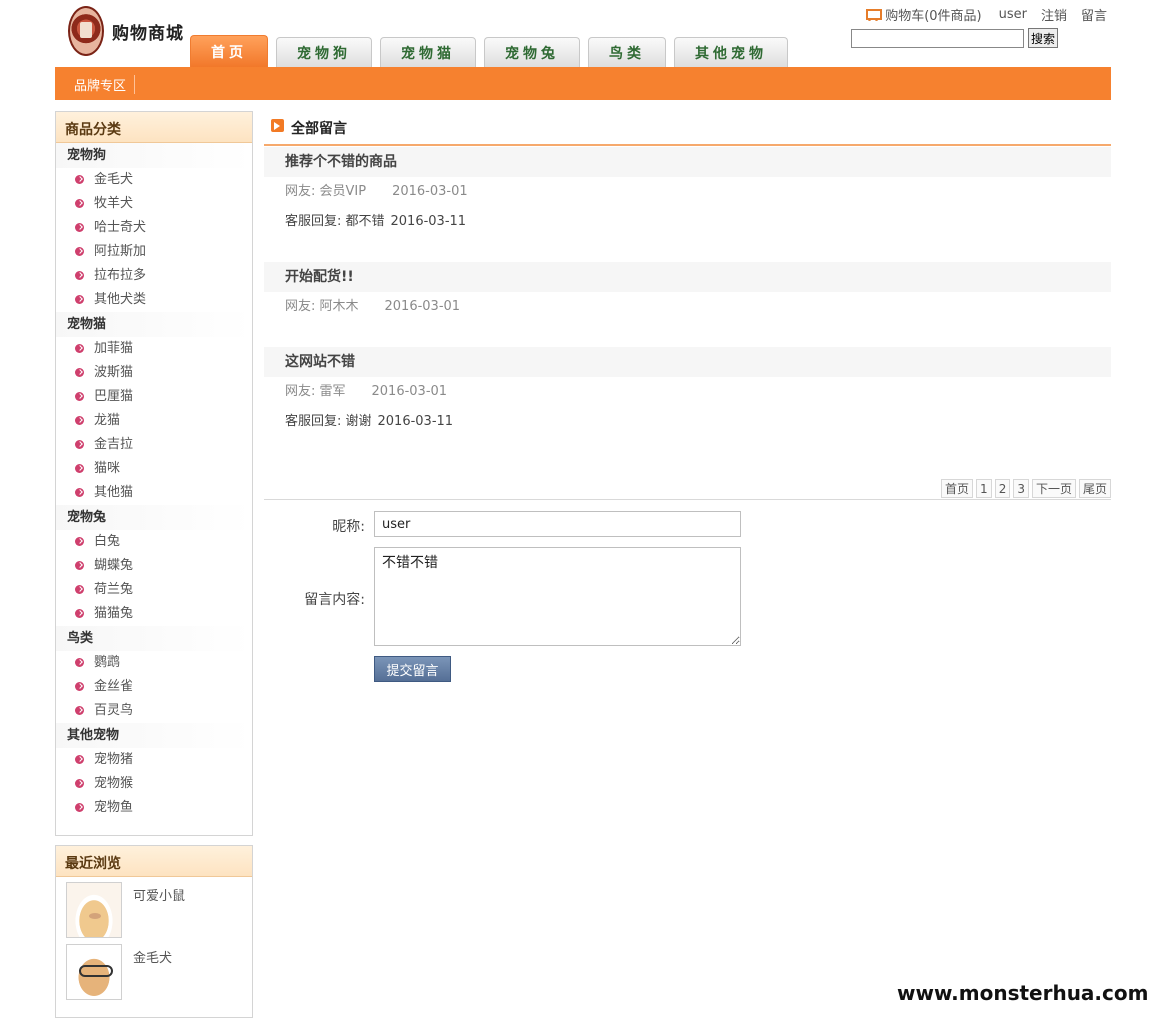 The image size is (1155, 1024). Describe the element at coordinates (627, 52) in the screenshot. I see `tab-birds: 鸟类` at that location.